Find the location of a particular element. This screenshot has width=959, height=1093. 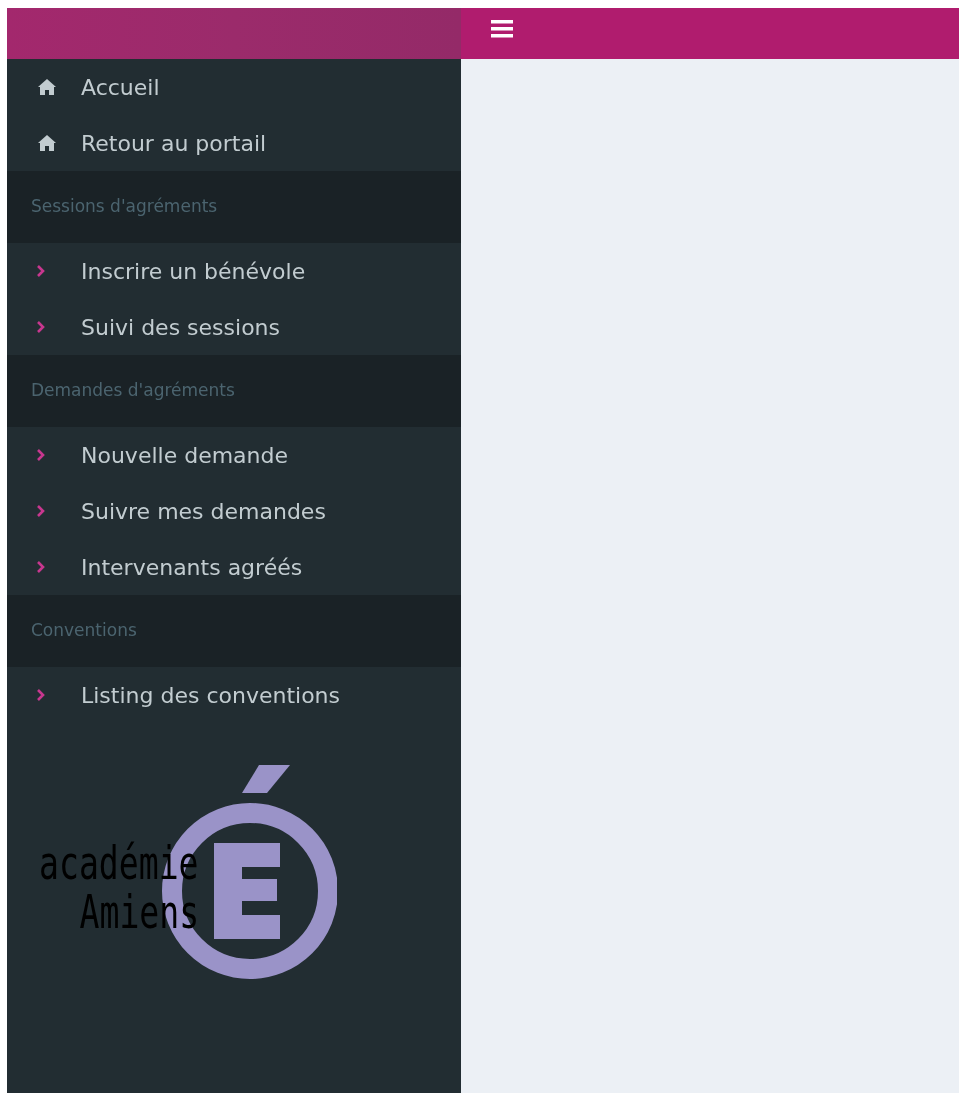

menu-icon is located at coordinates (502, 29).